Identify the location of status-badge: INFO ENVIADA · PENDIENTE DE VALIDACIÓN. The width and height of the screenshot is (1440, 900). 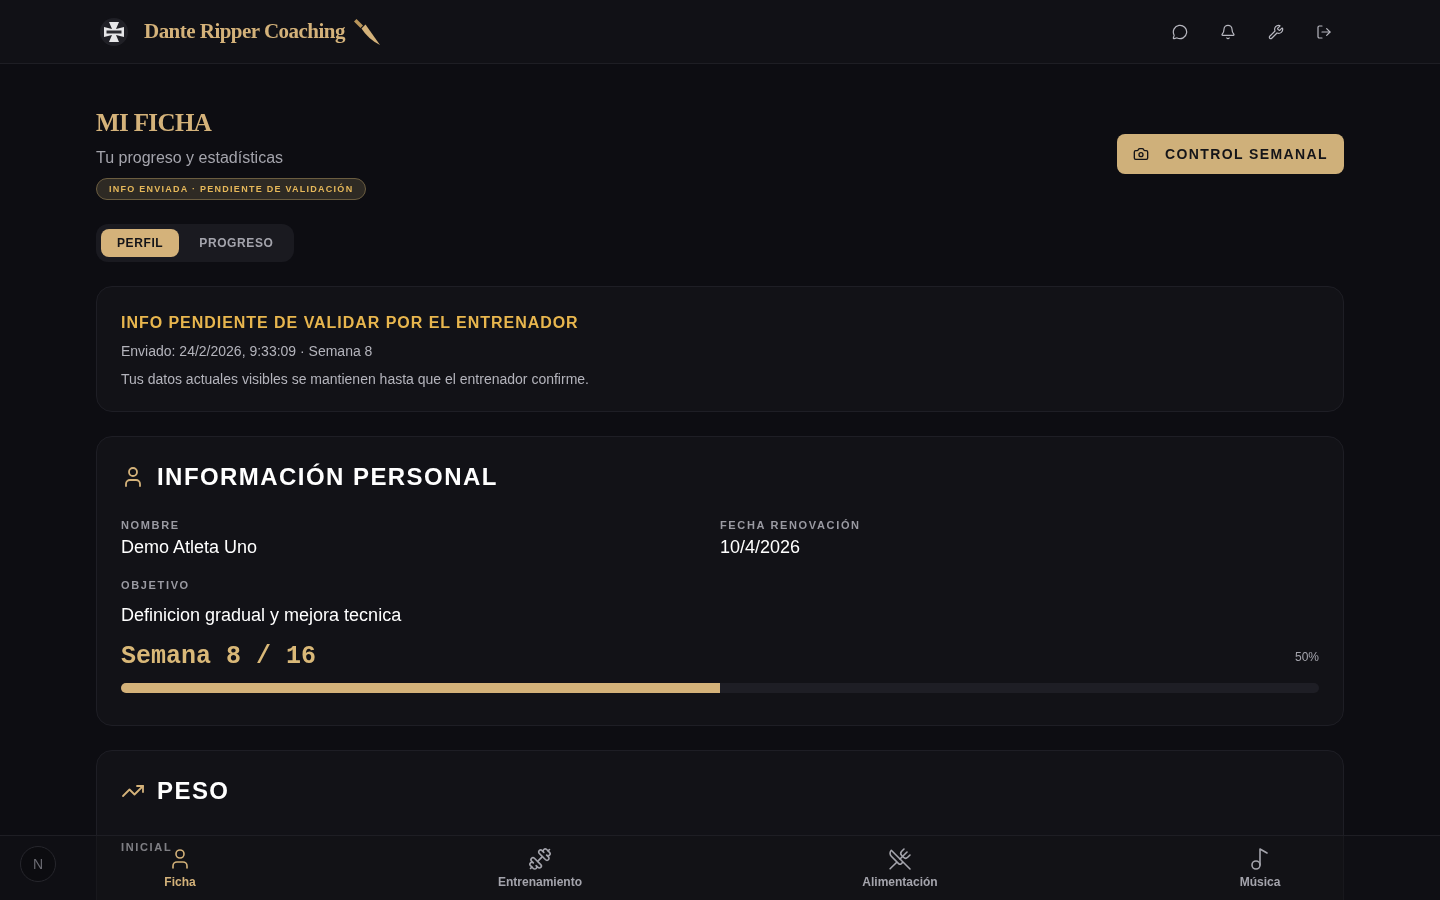
(231, 189).